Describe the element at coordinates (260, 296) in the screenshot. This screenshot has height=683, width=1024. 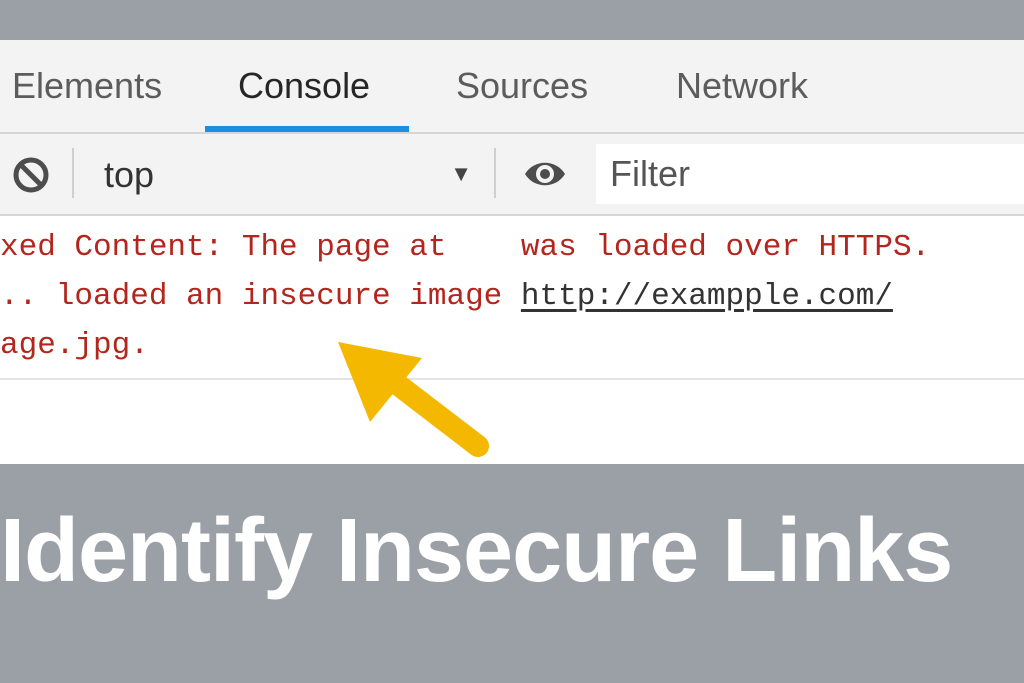
I see `error-text: .. loaded an insecure image` at that location.